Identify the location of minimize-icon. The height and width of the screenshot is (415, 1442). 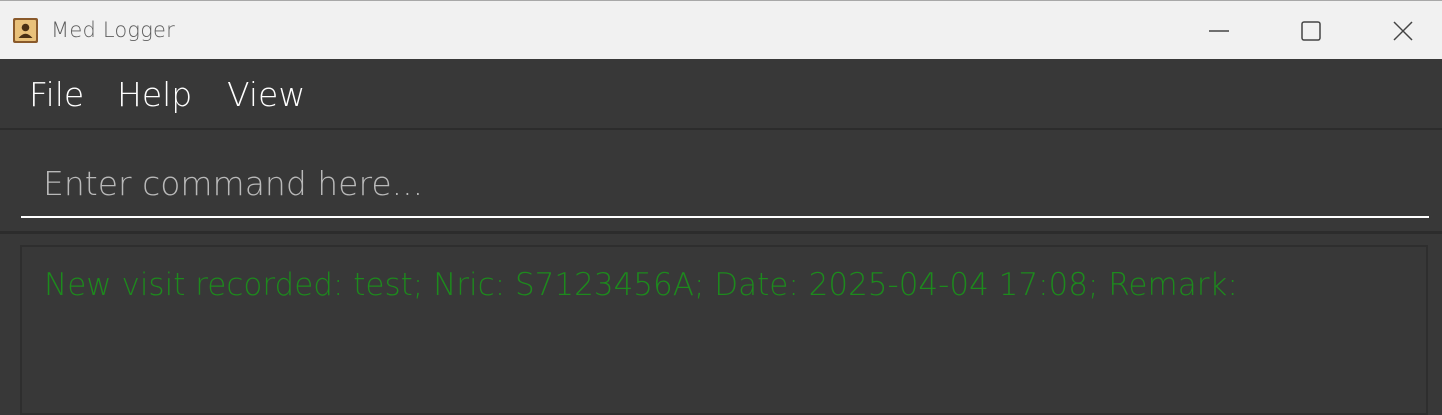
(1219, 30).